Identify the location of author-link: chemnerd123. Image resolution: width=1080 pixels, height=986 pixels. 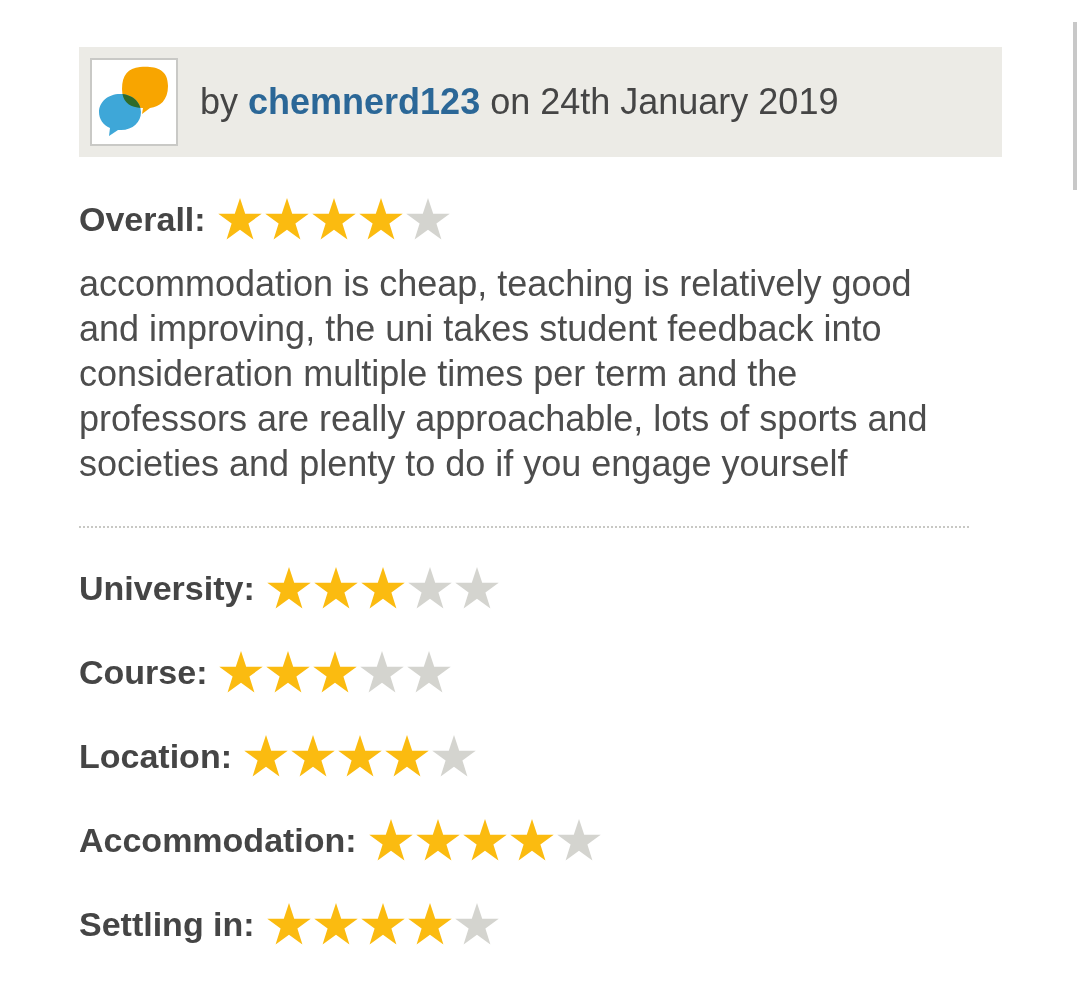
(364, 101).